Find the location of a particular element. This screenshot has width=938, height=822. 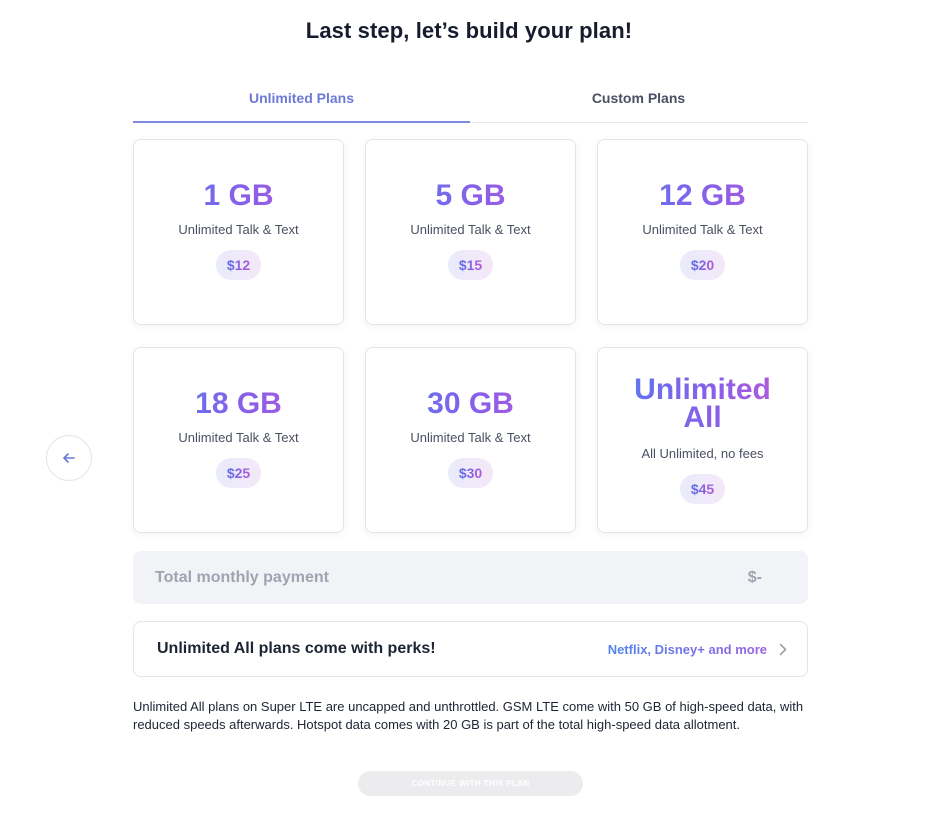

plan-card-5gb: 5 GB Unlimited Talk & Text $15 is located at coordinates (470, 232).